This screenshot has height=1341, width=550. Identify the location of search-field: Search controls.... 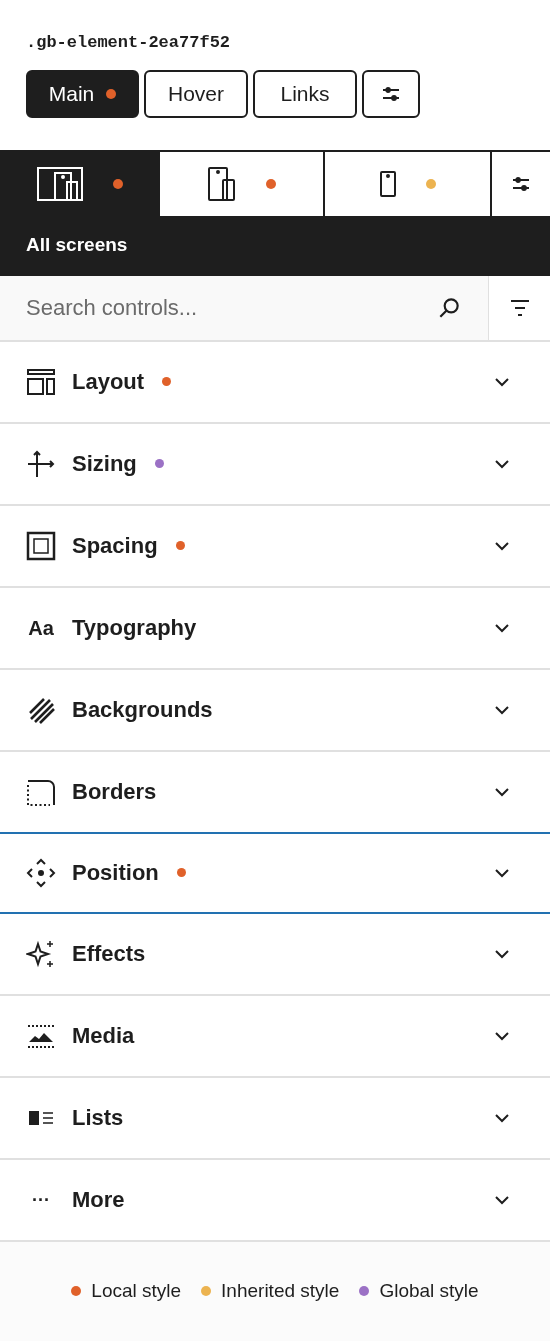
(244, 308).